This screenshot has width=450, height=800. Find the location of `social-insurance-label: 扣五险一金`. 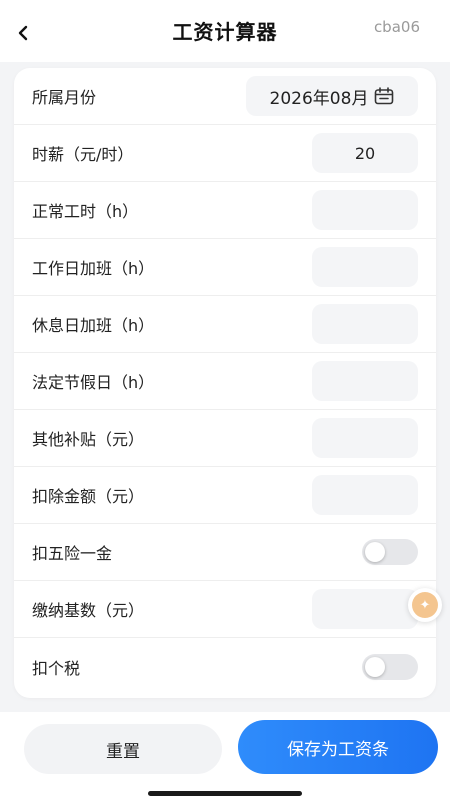

social-insurance-label: 扣五险一金 is located at coordinates (72, 553).